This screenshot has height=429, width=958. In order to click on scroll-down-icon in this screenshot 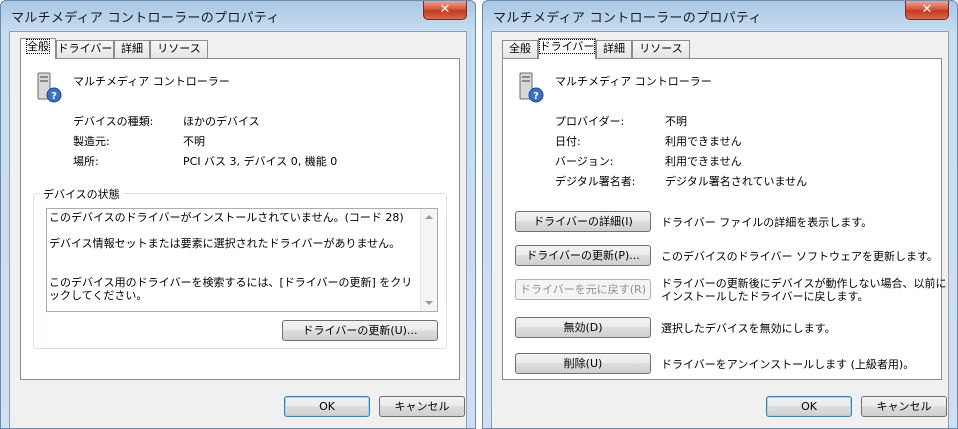, I will do `click(429, 303)`.